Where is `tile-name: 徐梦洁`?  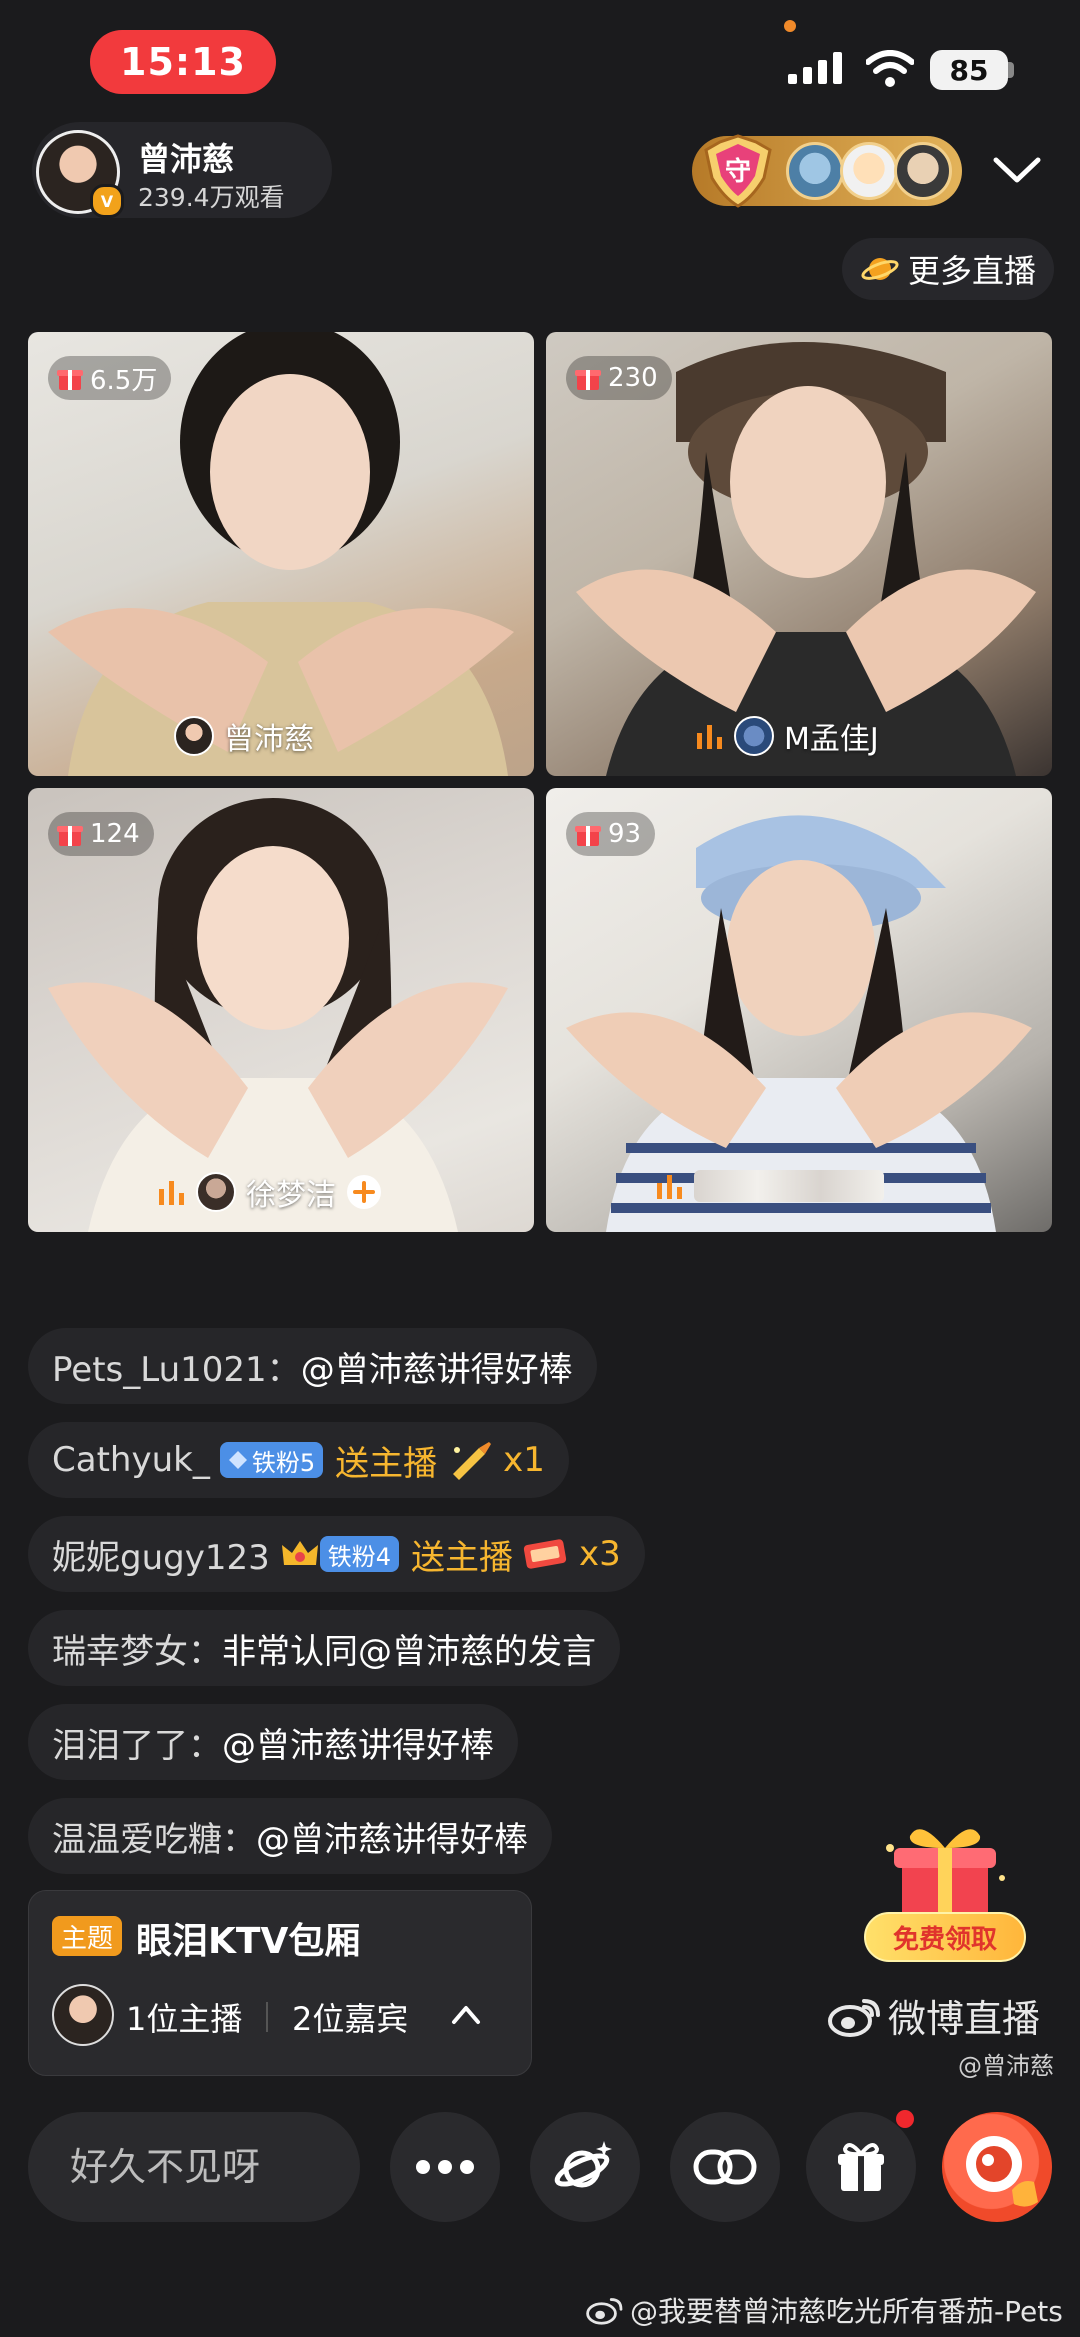 tile-name: 徐梦洁 is located at coordinates (291, 1195).